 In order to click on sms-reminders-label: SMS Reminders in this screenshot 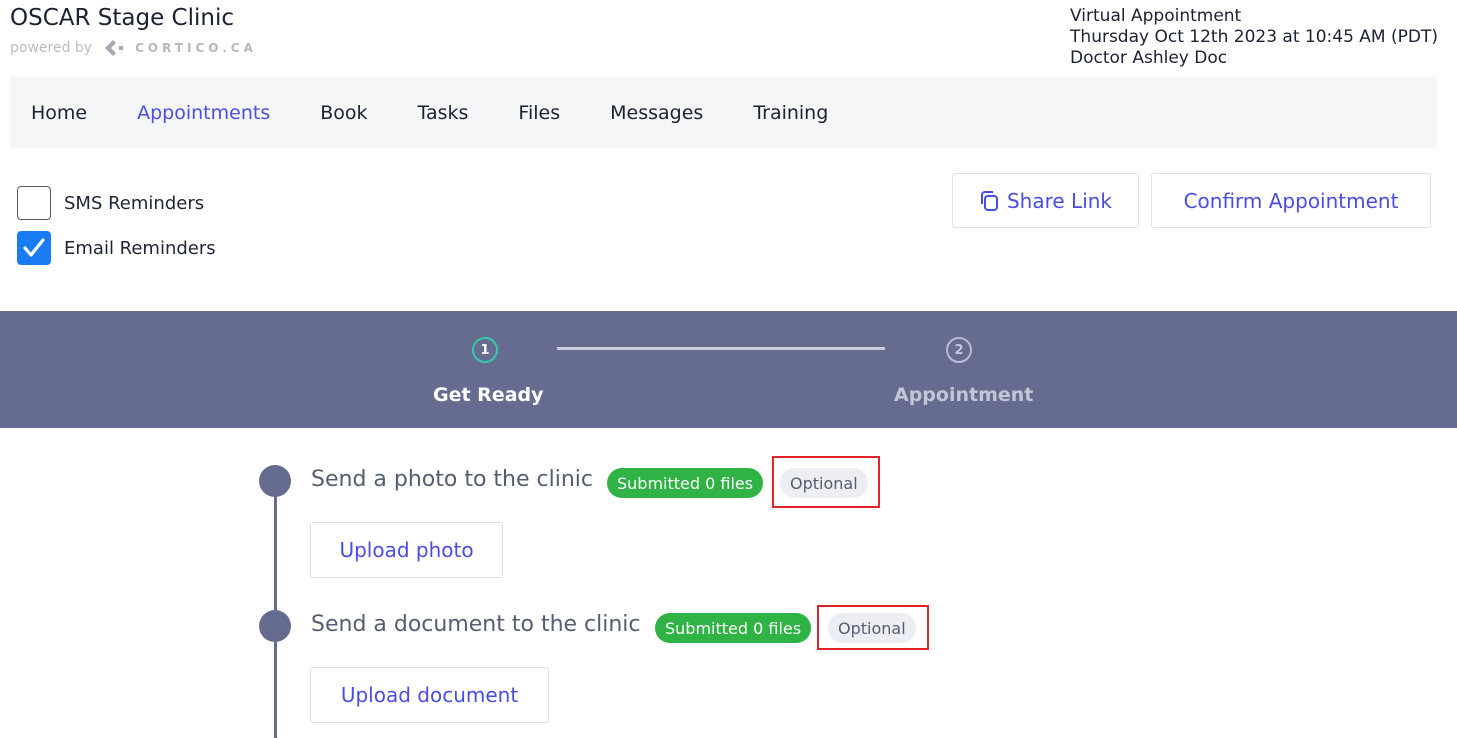, I will do `click(134, 203)`.